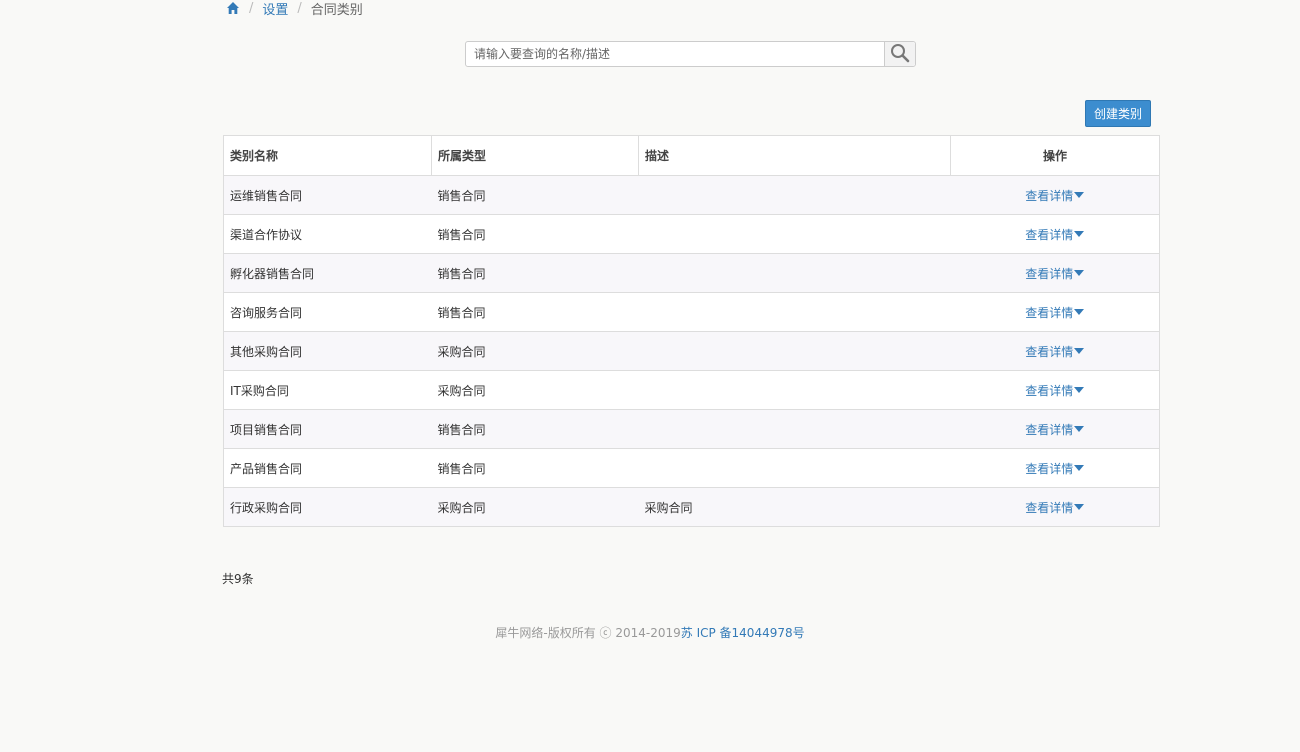 The height and width of the screenshot is (752, 1300). I want to click on cell-category-name: 孵化器销售合同, so click(327, 273).